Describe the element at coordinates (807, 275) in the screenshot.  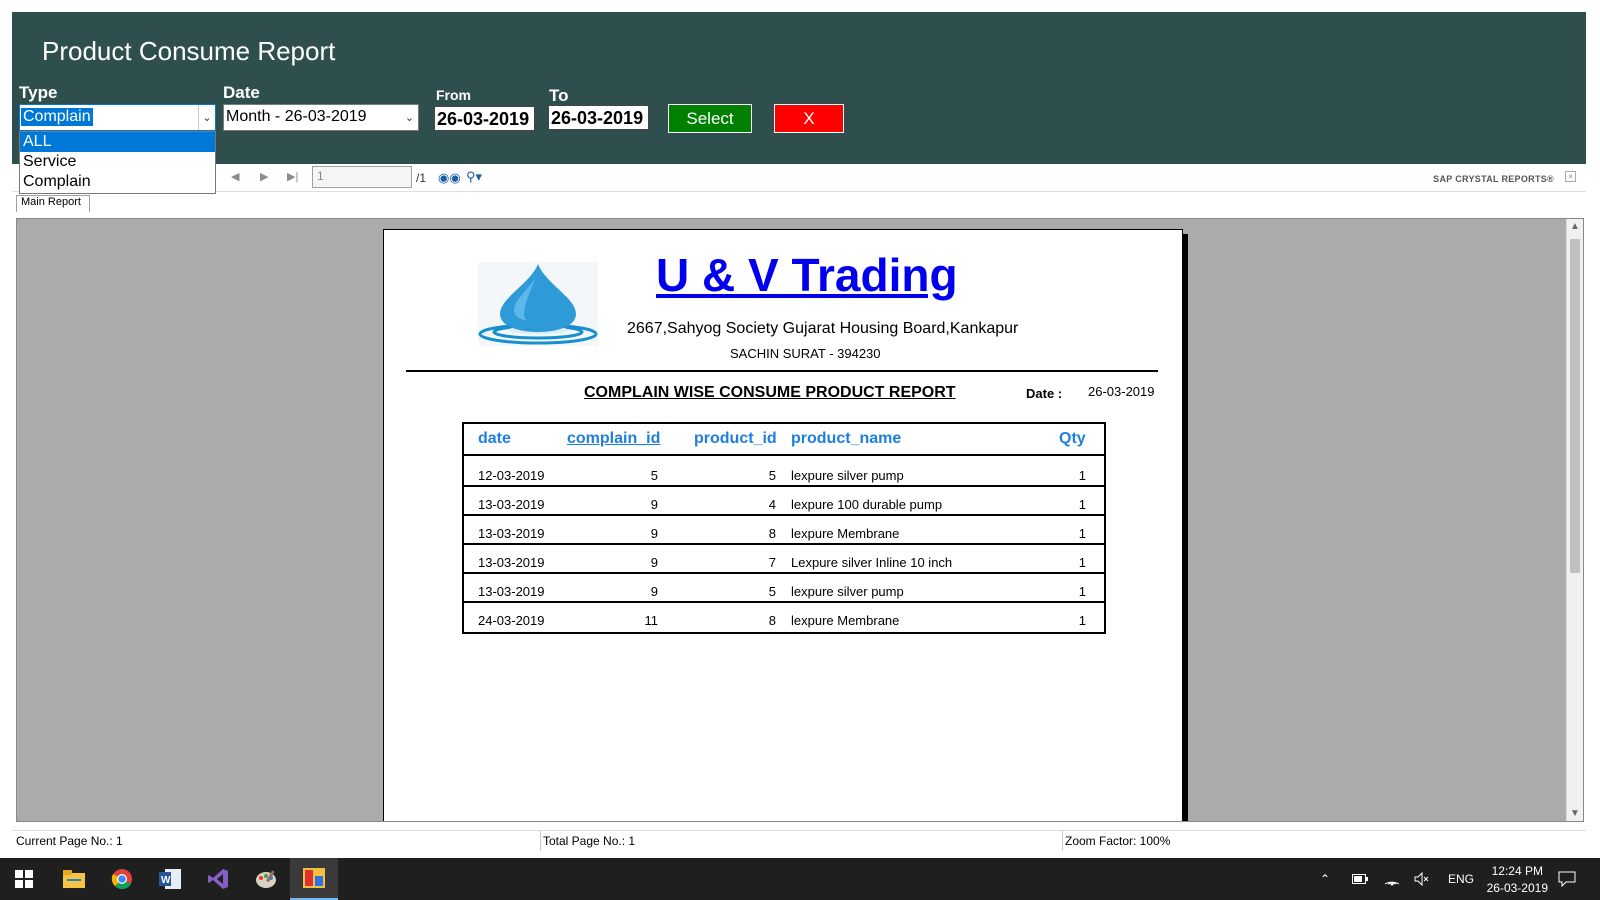
I see `company-name: U & V Trading` at that location.